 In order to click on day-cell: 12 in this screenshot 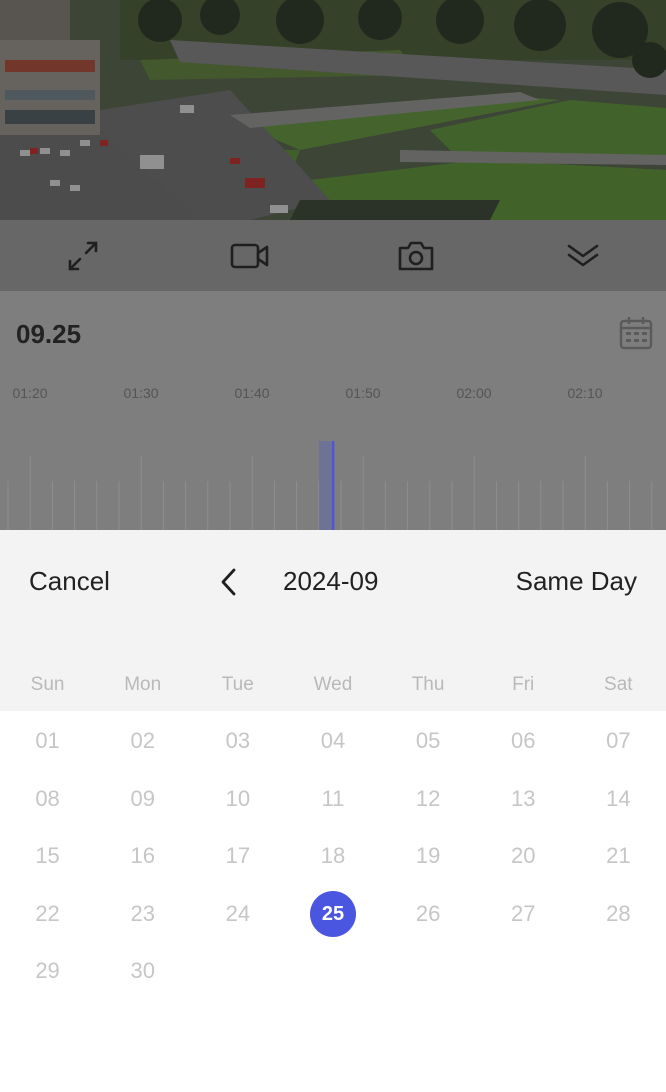, I will do `click(428, 799)`.